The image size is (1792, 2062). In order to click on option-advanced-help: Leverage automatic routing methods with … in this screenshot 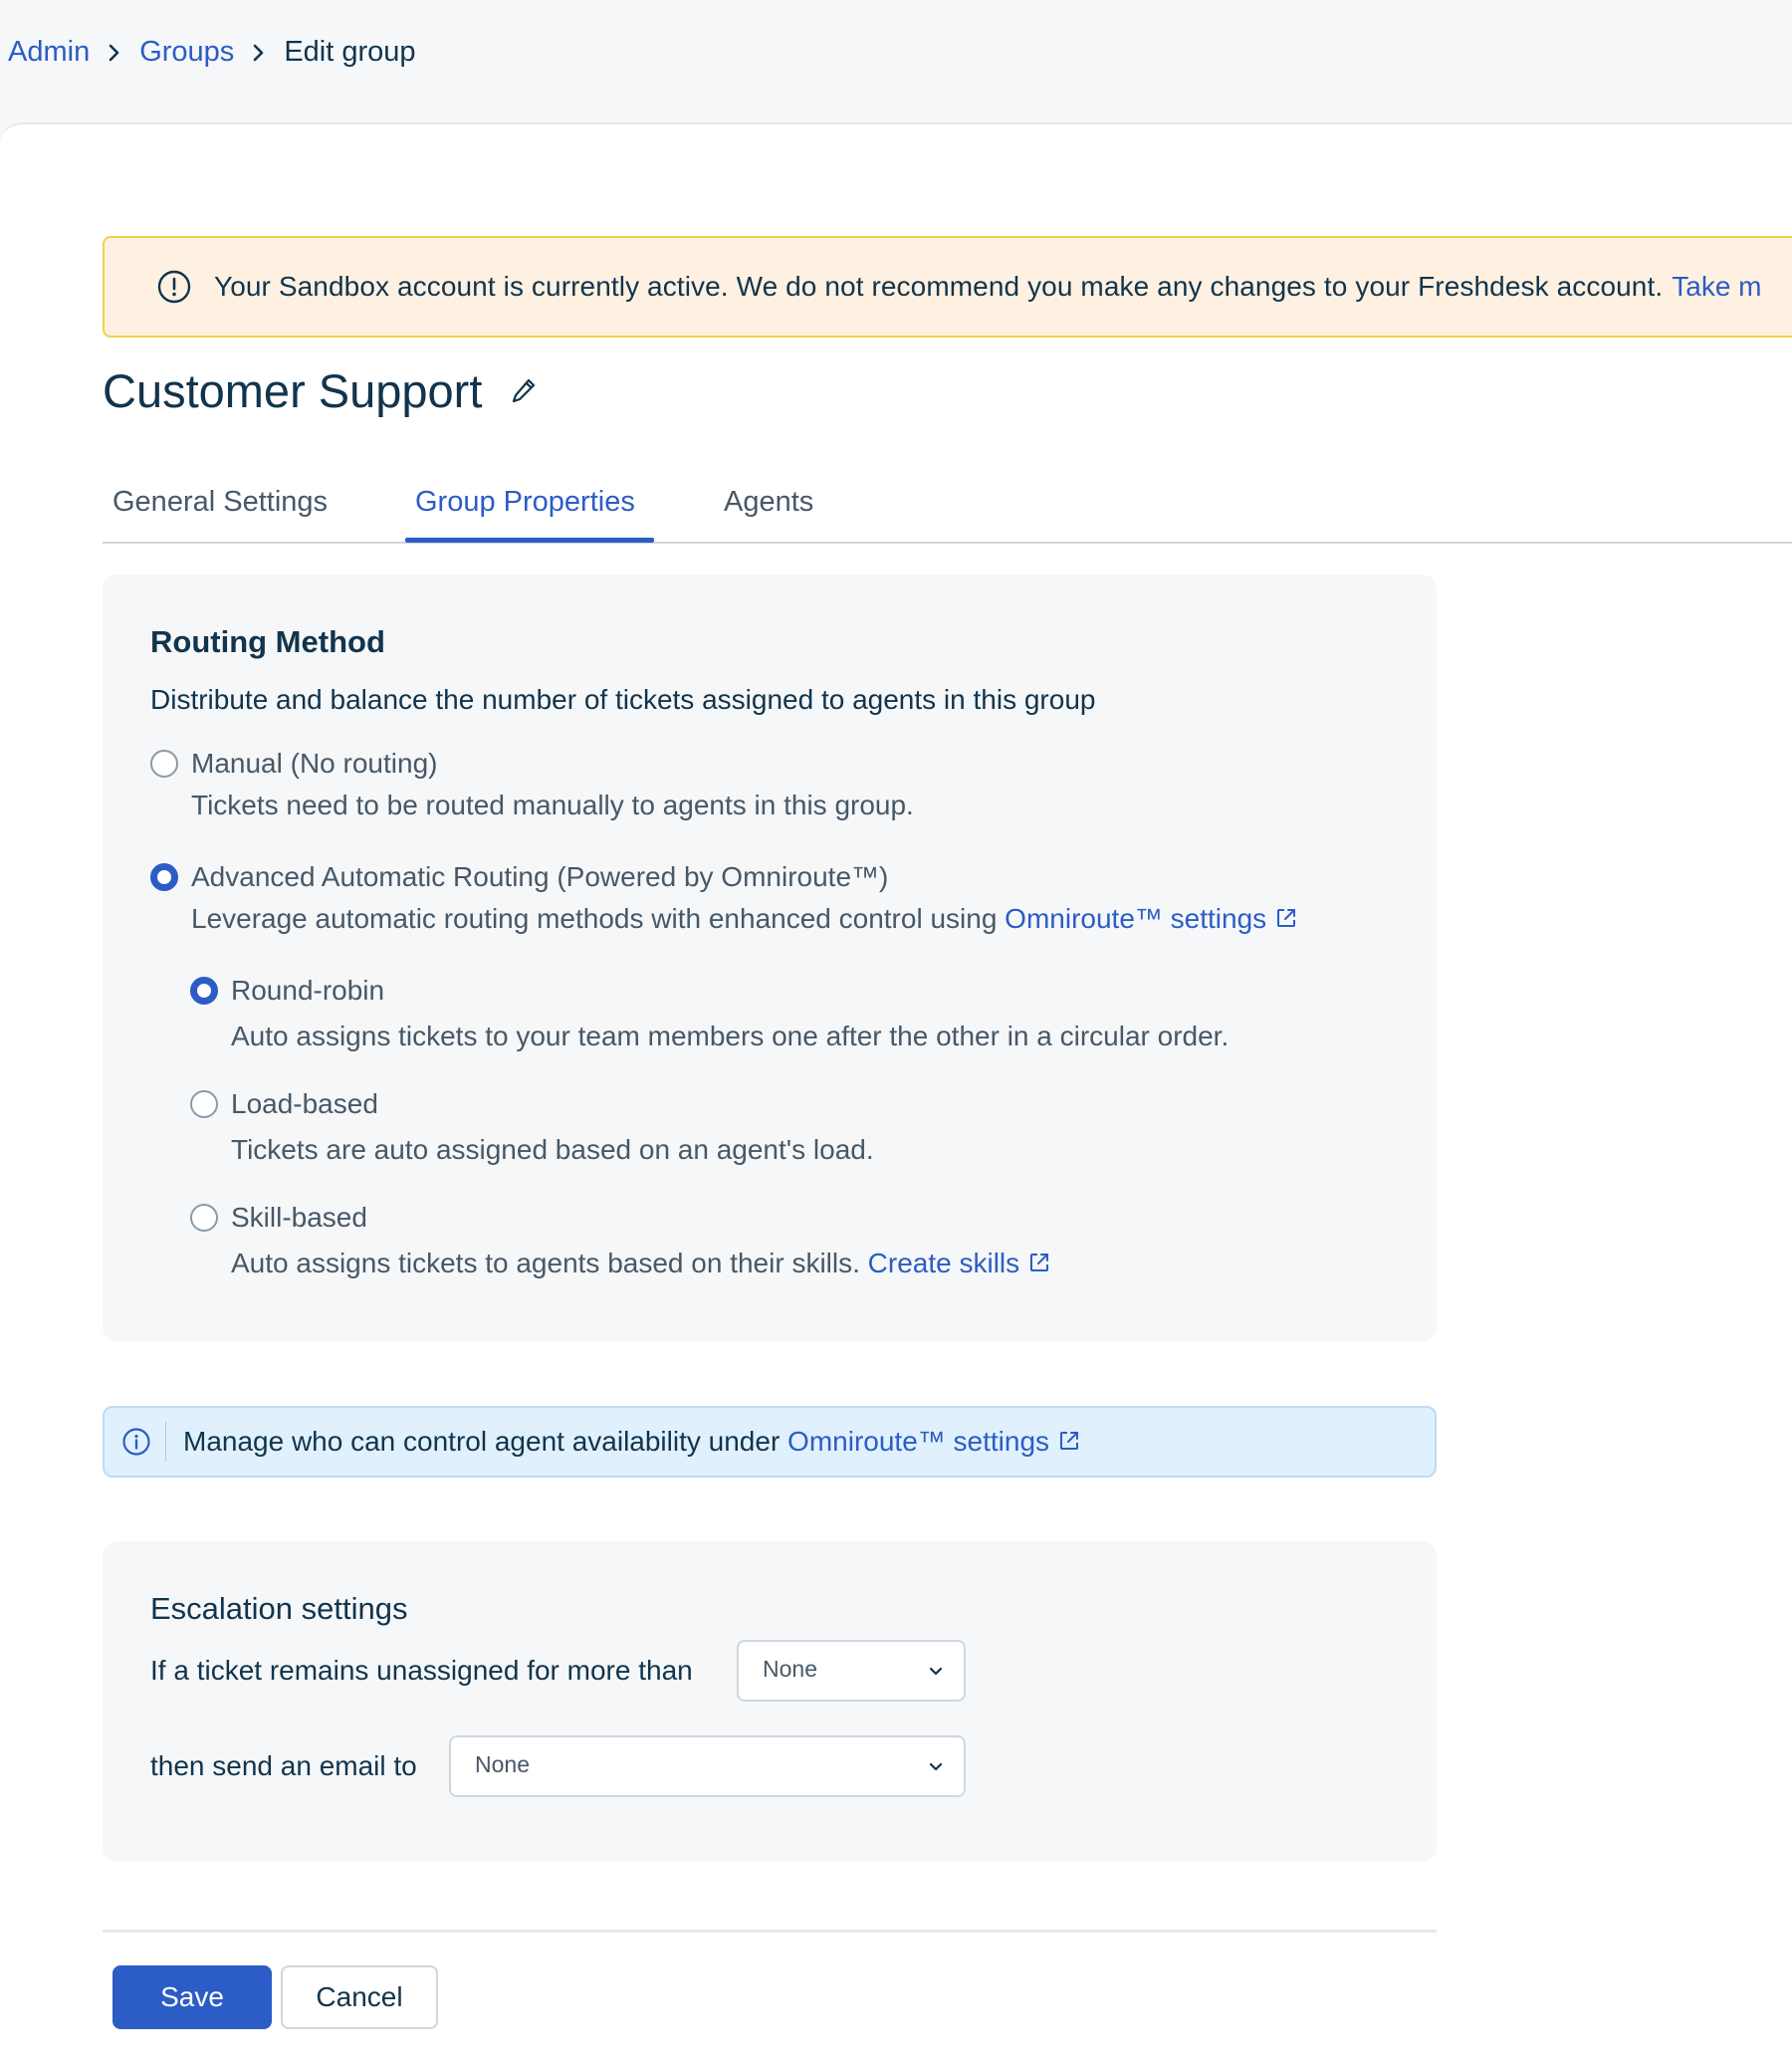, I will do `click(744, 919)`.